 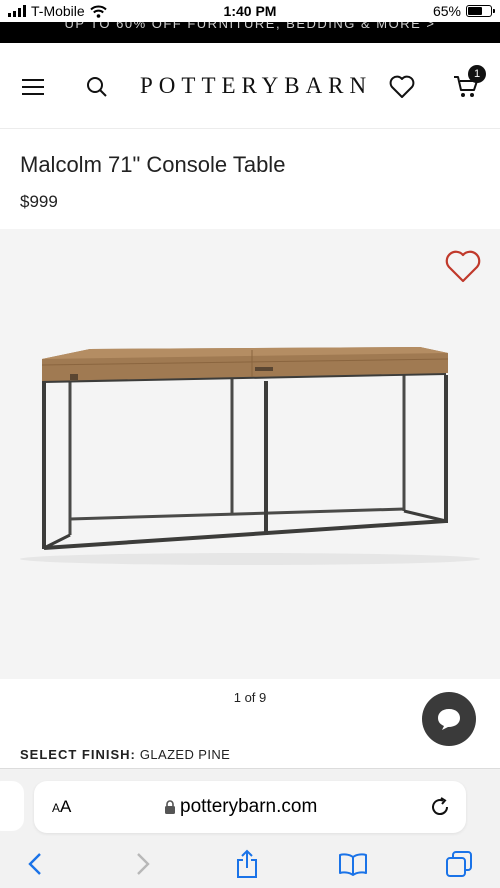 I want to click on url-text: potterybarn.com, so click(x=249, y=806).